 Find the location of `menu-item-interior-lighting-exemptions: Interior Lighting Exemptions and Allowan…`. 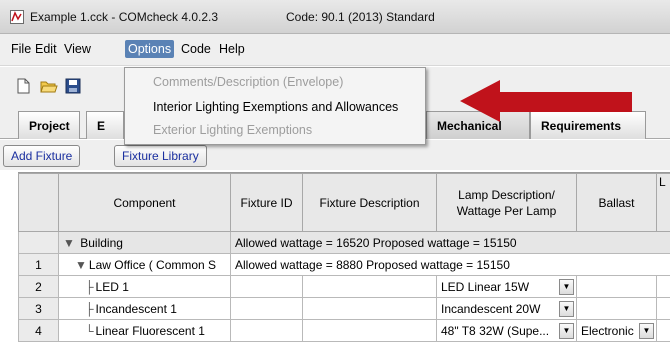

menu-item-interior-lighting-exemptions: Interior Lighting Exemptions and Allowan… is located at coordinates (275, 107).